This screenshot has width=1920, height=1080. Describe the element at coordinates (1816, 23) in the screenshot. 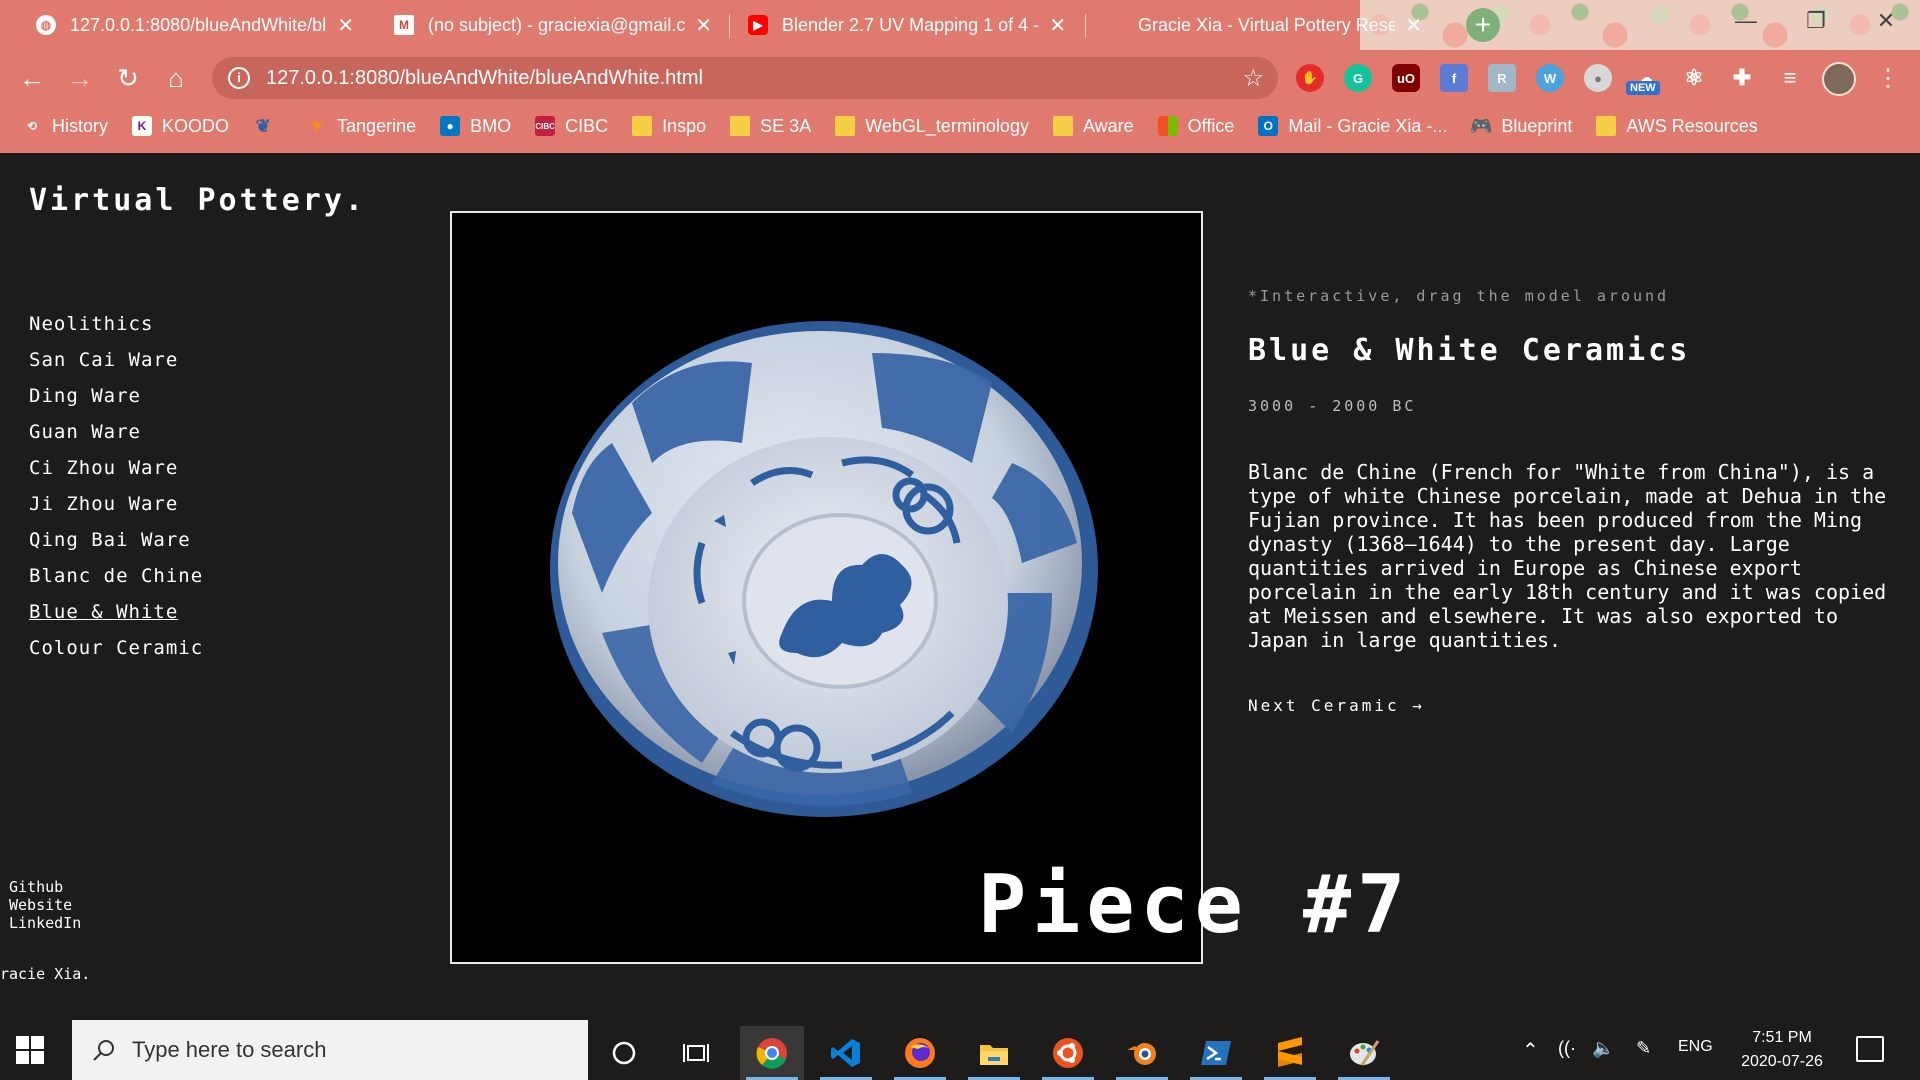

I see `restore-icon: ❐` at that location.